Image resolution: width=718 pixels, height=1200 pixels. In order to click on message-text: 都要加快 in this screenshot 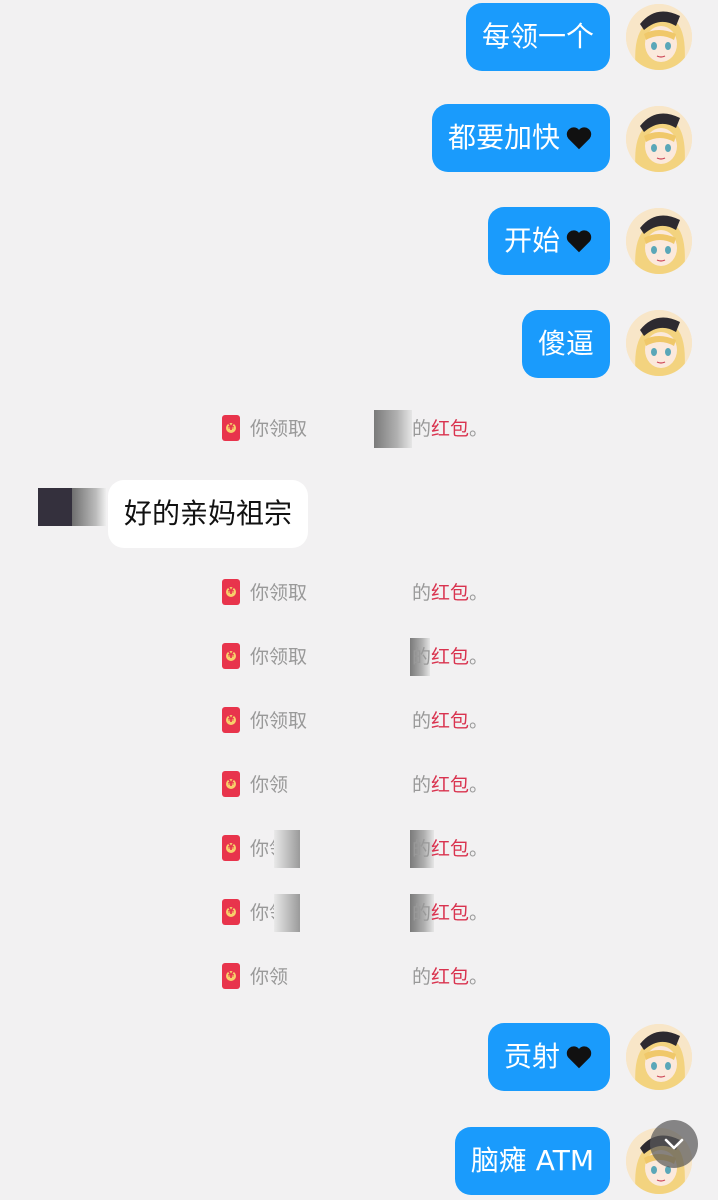, I will do `click(503, 137)`.